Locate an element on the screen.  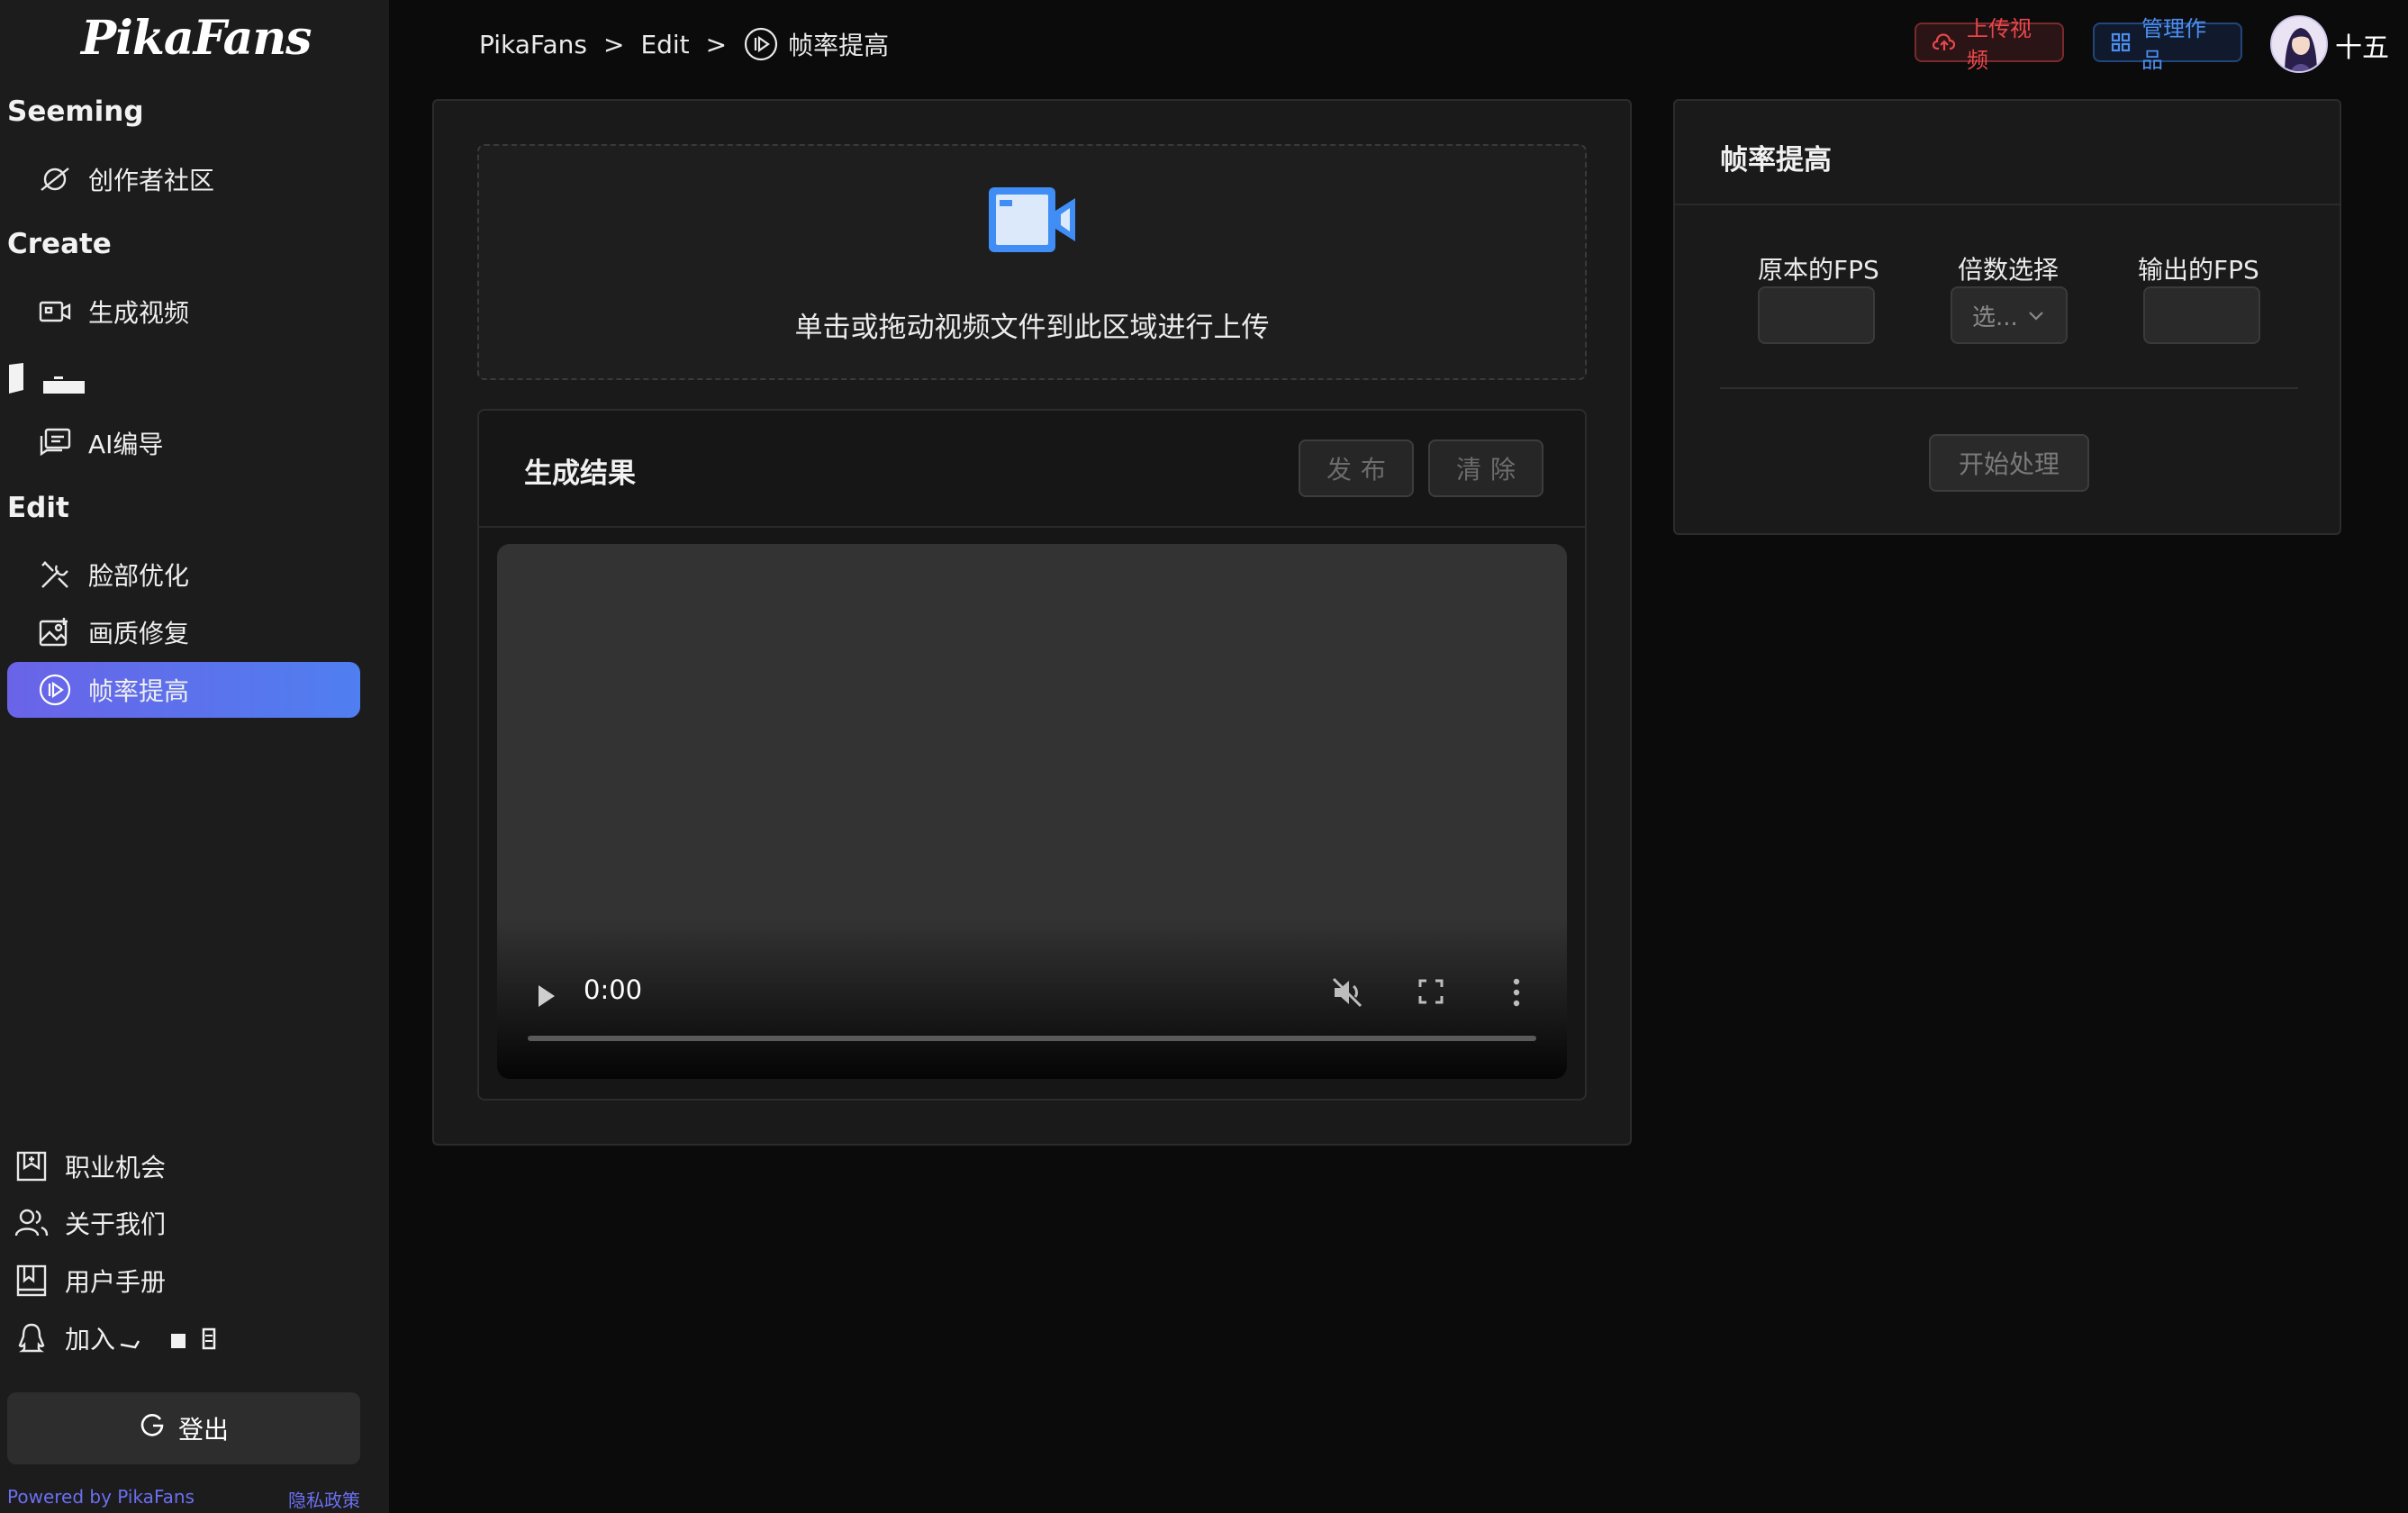
section-create: Create is located at coordinates (59, 244).